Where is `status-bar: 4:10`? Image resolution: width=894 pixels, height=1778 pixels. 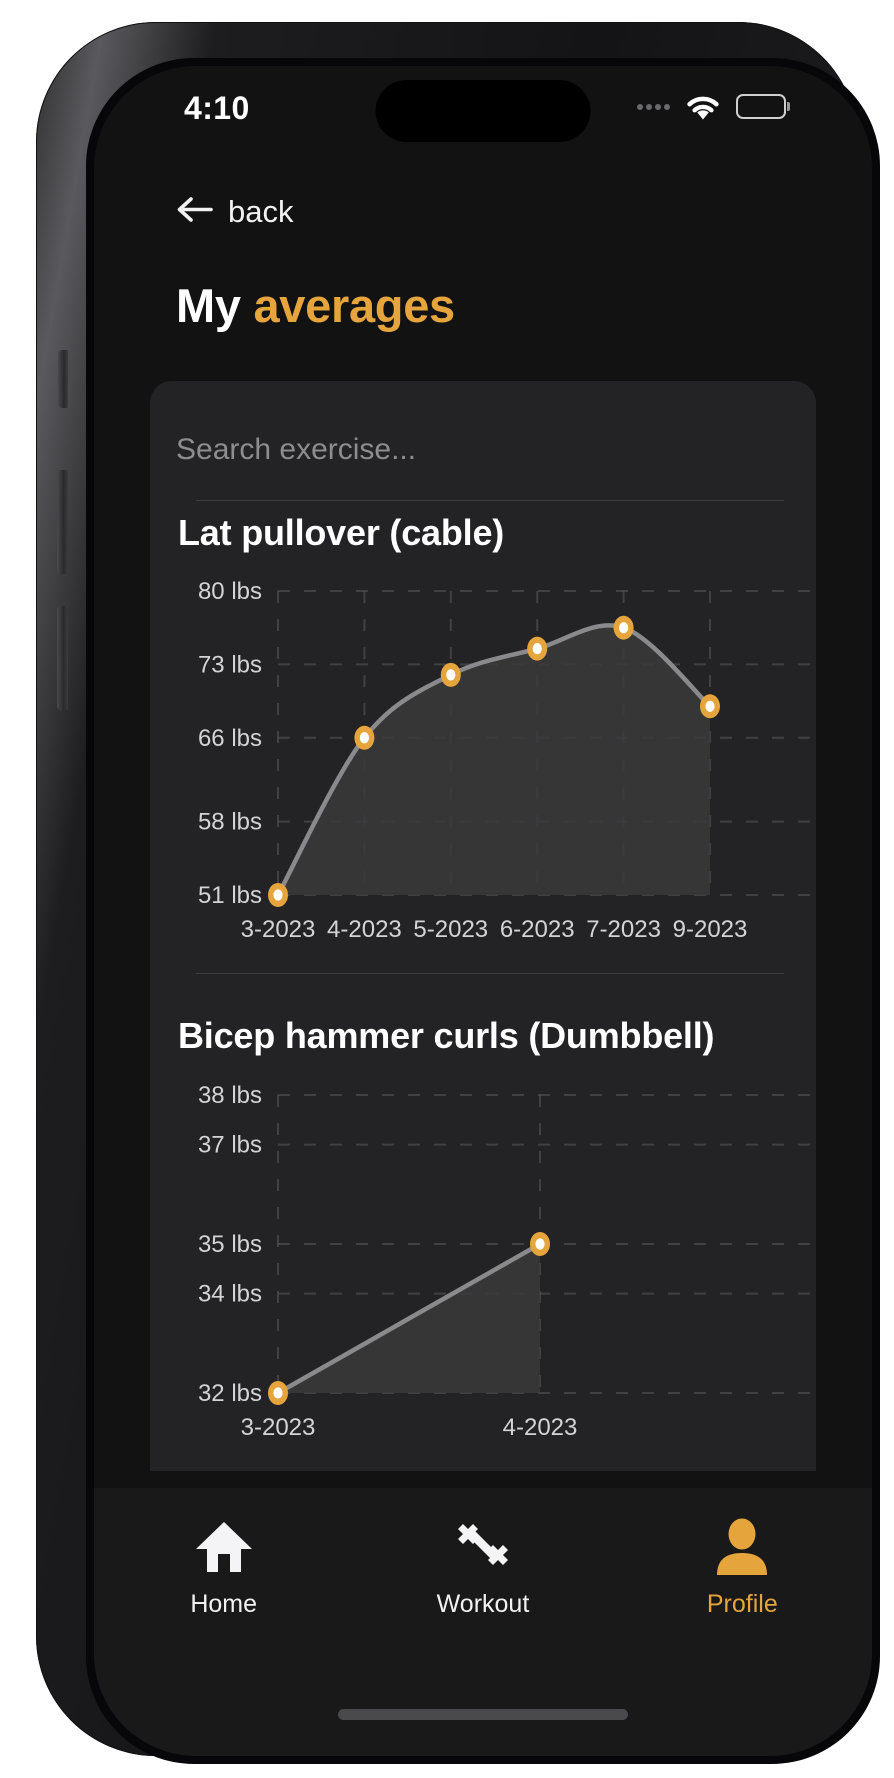
status-bar: 4:10 is located at coordinates (483, 112).